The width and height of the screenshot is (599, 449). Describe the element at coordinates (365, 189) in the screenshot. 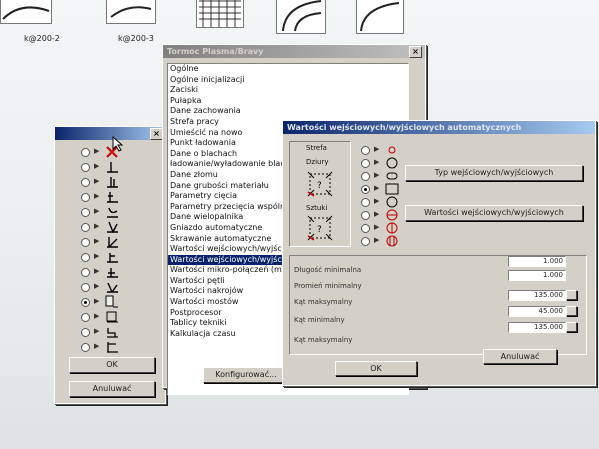

I see `shape-radio-selected` at that location.